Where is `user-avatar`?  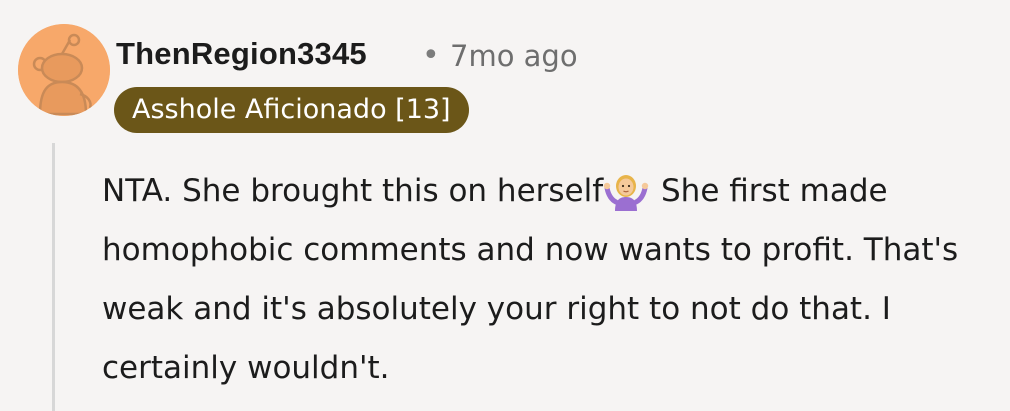
user-avatar is located at coordinates (64, 70).